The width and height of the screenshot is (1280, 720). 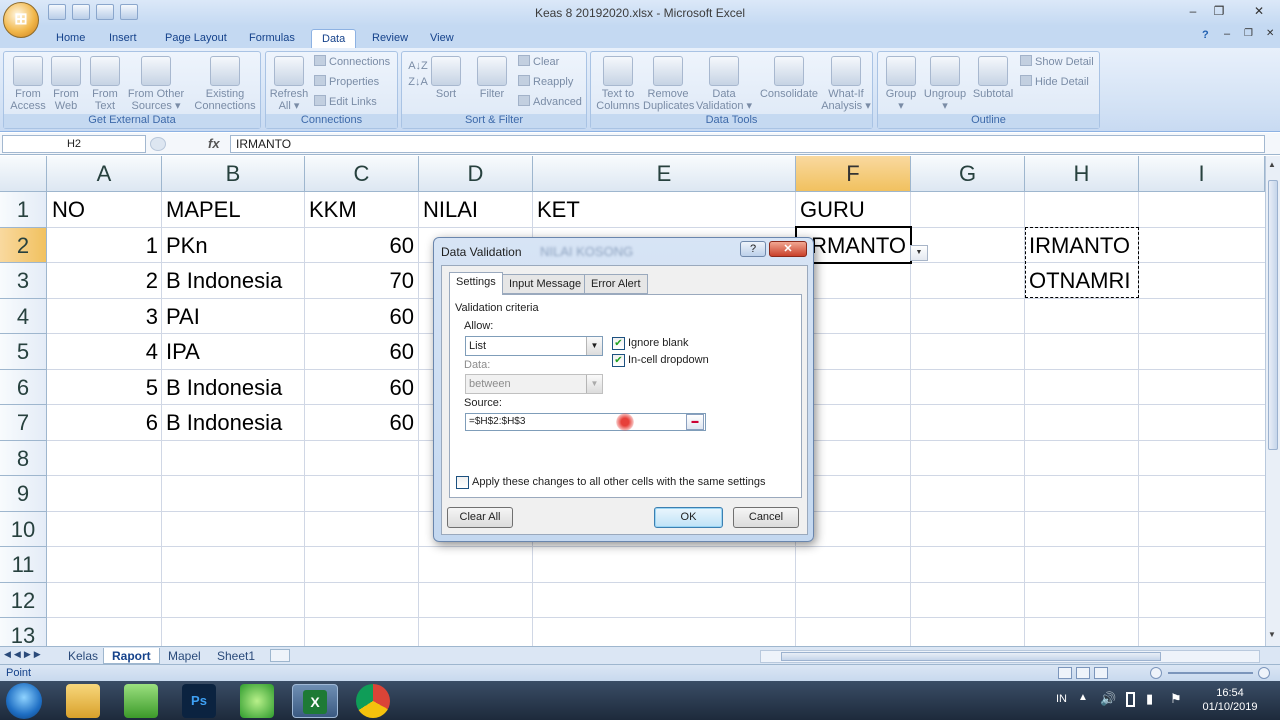 What do you see at coordinates (105, 84) in the screenshot?
I see `from-text-button: From Text` at bounding box center [105, 84].